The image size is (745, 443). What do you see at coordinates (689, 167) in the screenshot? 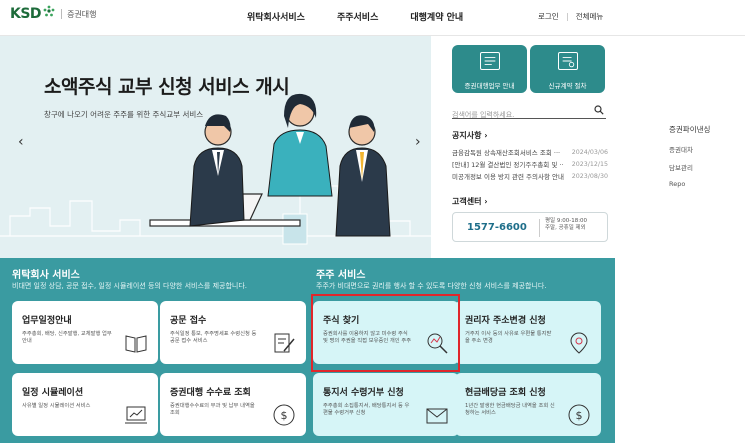
I see `side-menu-item: 담보관리` at bounding box center [689, 167].